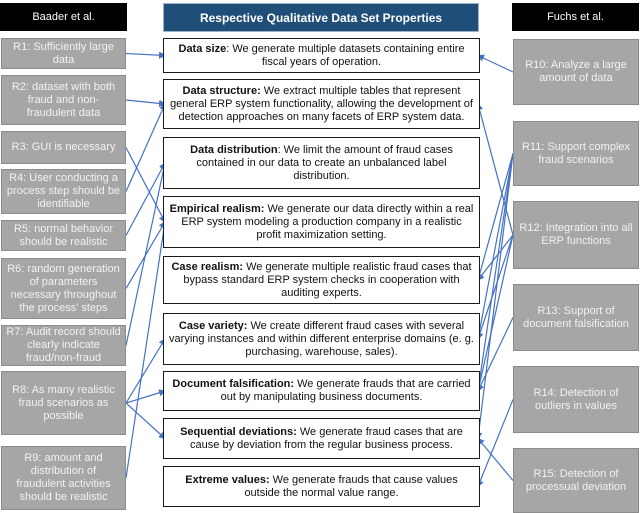 This screenshot has height=513, width=640. What do you see at coordinates (495, 257) in the screenshot?
I see `connector-r12-to-case_realism` at bounding box center [495, 257].